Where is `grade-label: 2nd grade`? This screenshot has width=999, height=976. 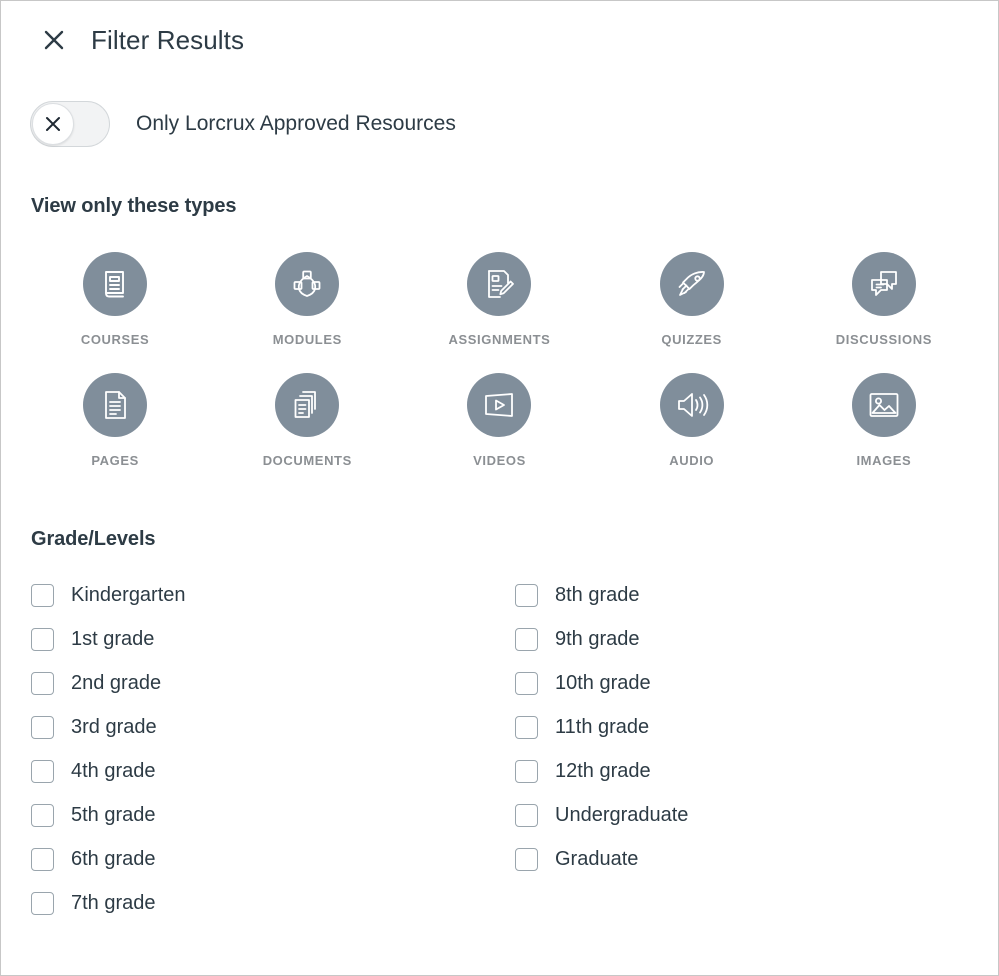
grade-label: 2nd grade is located at coordinates (116, 683).